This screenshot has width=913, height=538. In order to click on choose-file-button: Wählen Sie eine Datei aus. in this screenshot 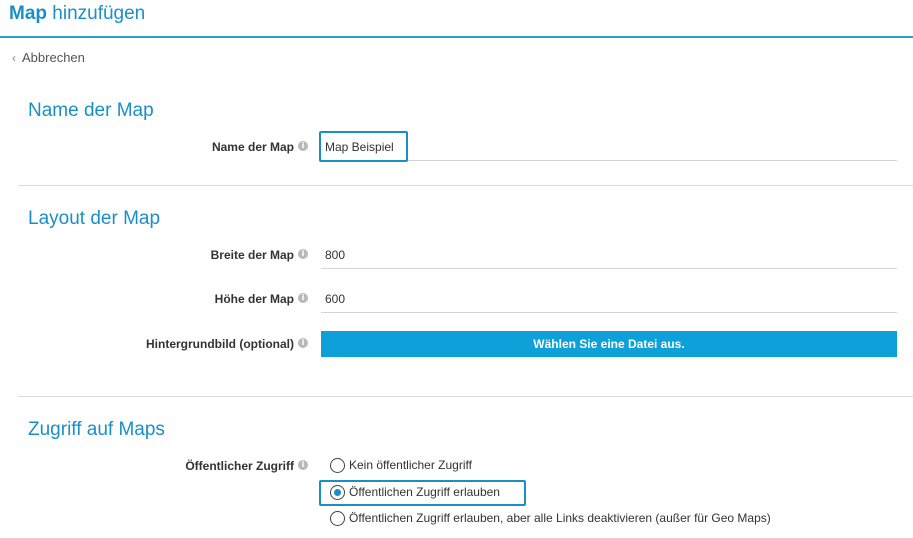, I will do `click(609, 344)`.